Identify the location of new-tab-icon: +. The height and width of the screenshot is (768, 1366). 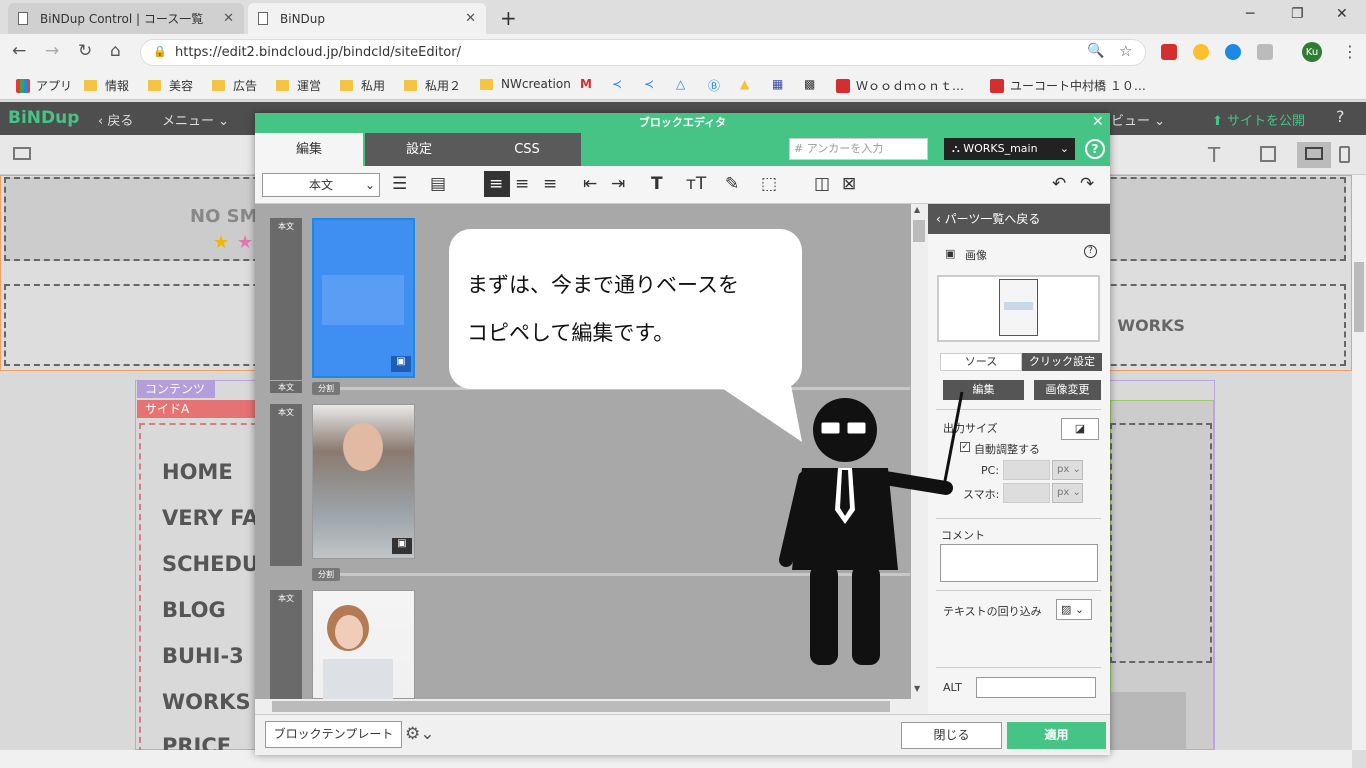
(508, 18).